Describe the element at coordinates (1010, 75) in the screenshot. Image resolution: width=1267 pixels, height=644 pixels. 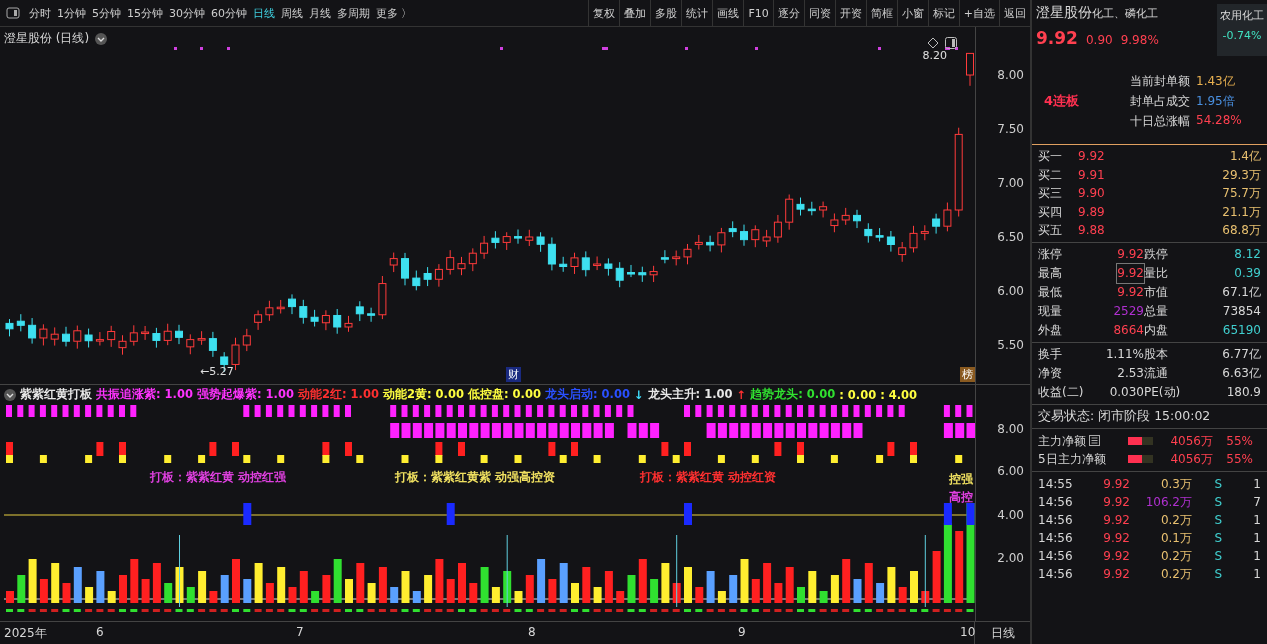
I see `axis-tick-label: 8.00` at that location.